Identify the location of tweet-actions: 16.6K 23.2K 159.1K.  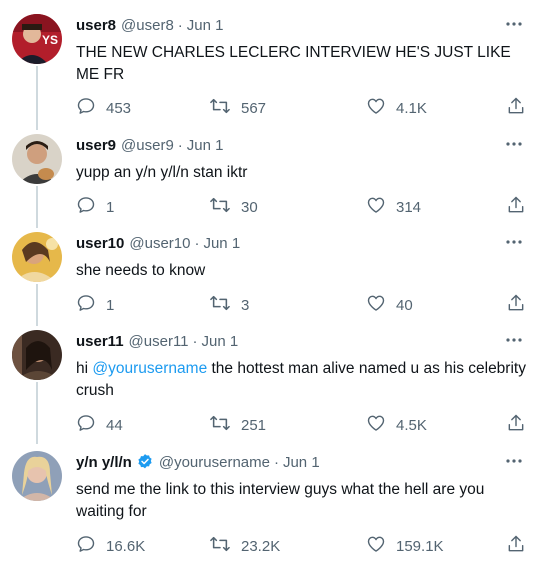
(301, 545).